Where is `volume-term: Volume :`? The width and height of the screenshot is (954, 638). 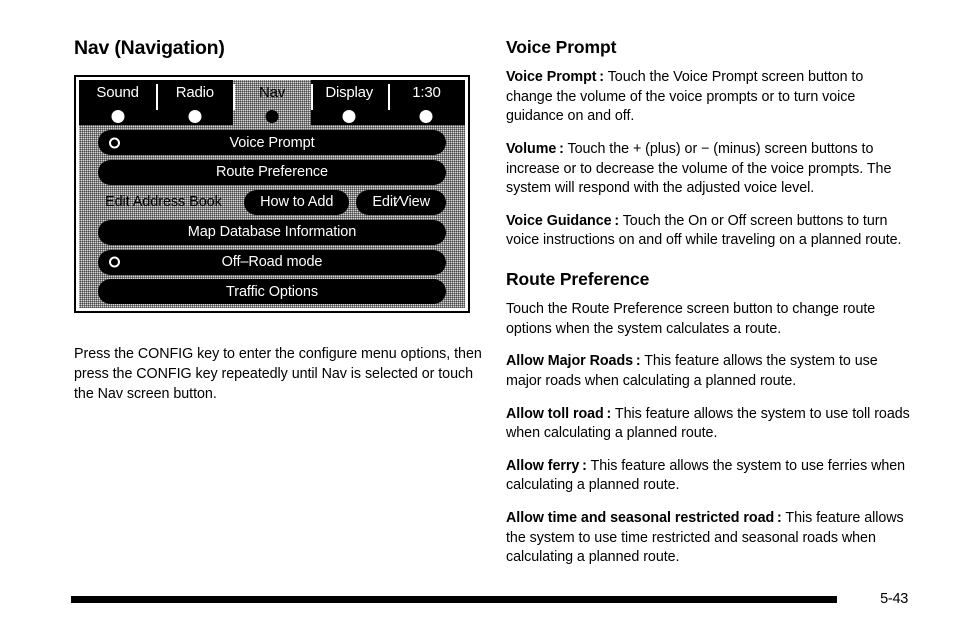 volume-term: Volume : is located at coordinates (535, 149).